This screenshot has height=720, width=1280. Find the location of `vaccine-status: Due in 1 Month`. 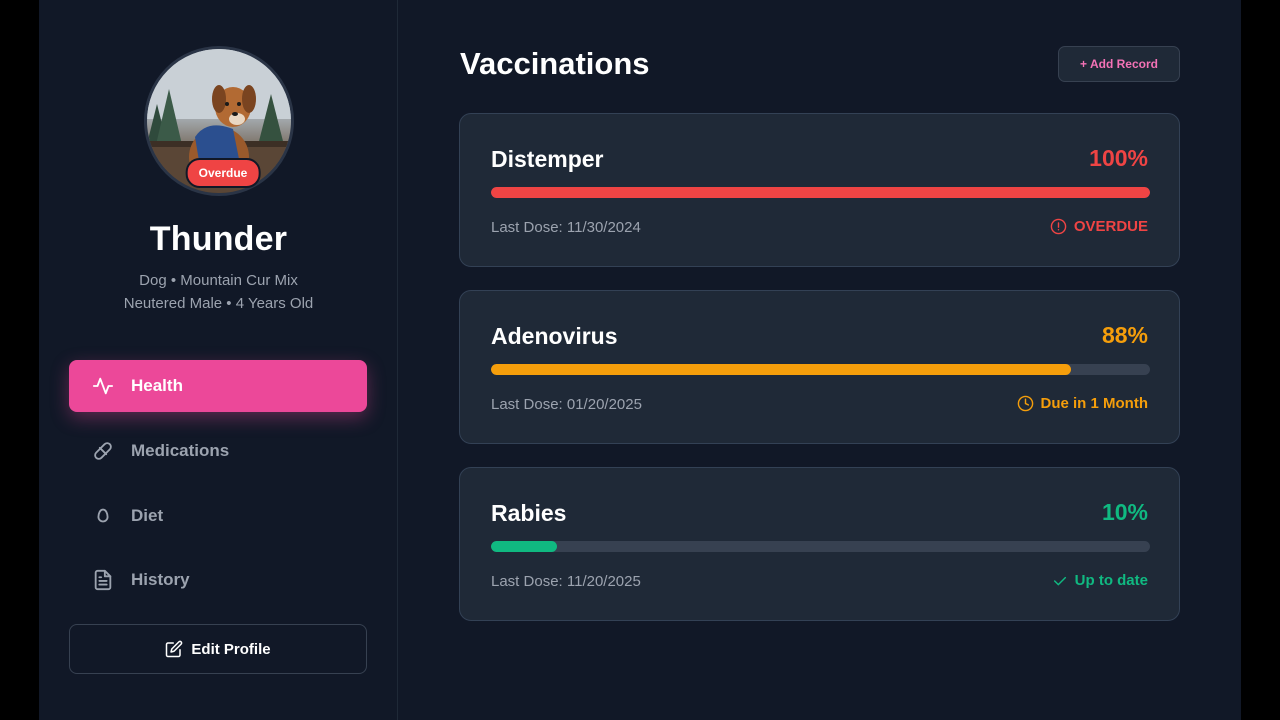

vaccine-status: Due in 1 Month is located at coordinates (1083, 403).